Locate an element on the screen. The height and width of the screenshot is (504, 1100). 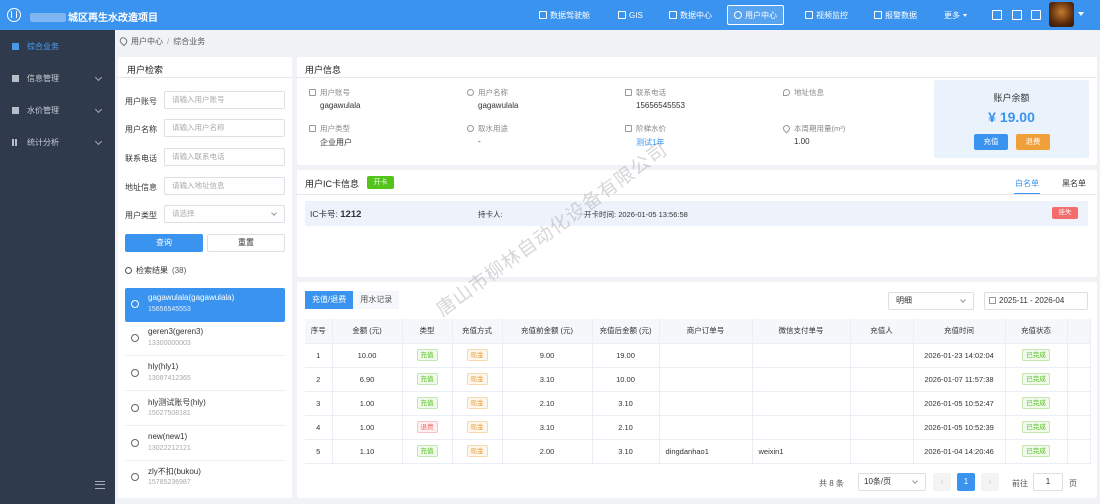
results-header: 检索结果 (38) is located at coordinates (155, 270).